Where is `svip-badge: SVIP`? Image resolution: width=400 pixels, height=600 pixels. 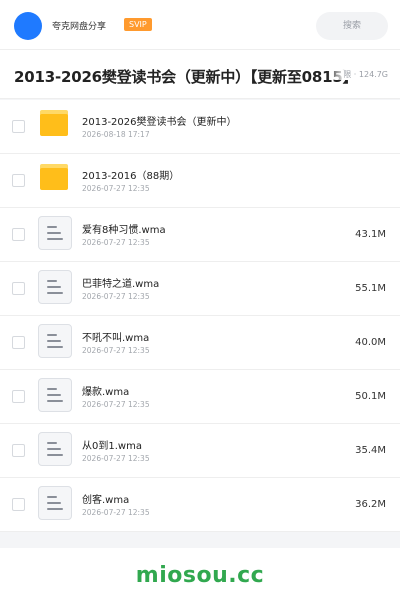
svip-badge: SVIP is located at coordinates (138, 24).